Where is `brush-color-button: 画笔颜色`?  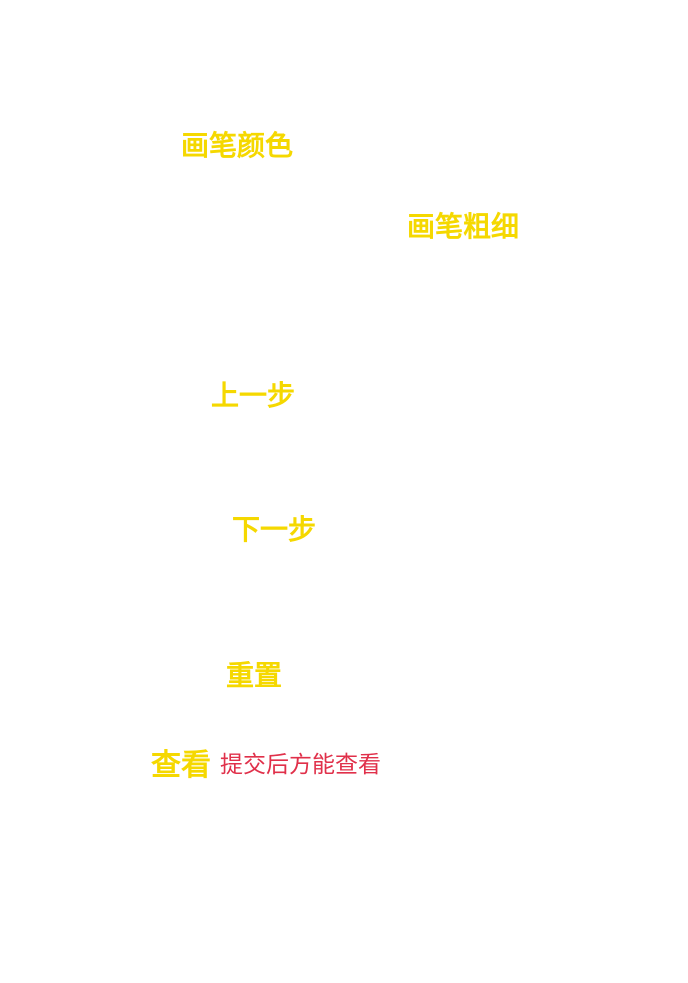
brush-color-button: 画笔颜色 is located at coordinates (237, 146).